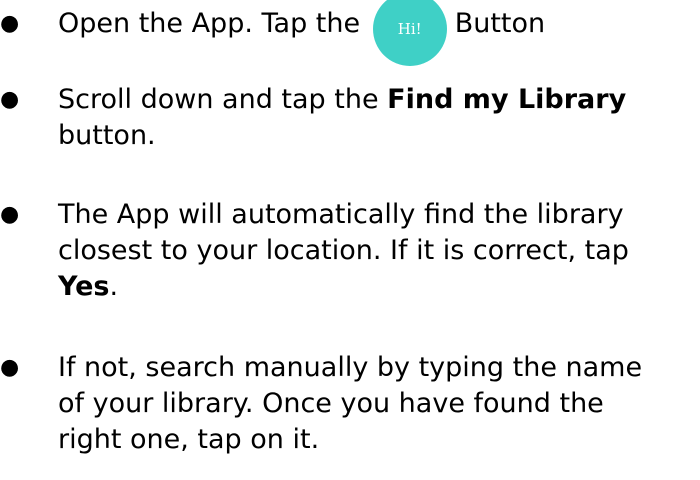 This screenshot has width=700, height=480. I want to click on step-4-line-2: of your library. Once you have found the, so click(331, 403).